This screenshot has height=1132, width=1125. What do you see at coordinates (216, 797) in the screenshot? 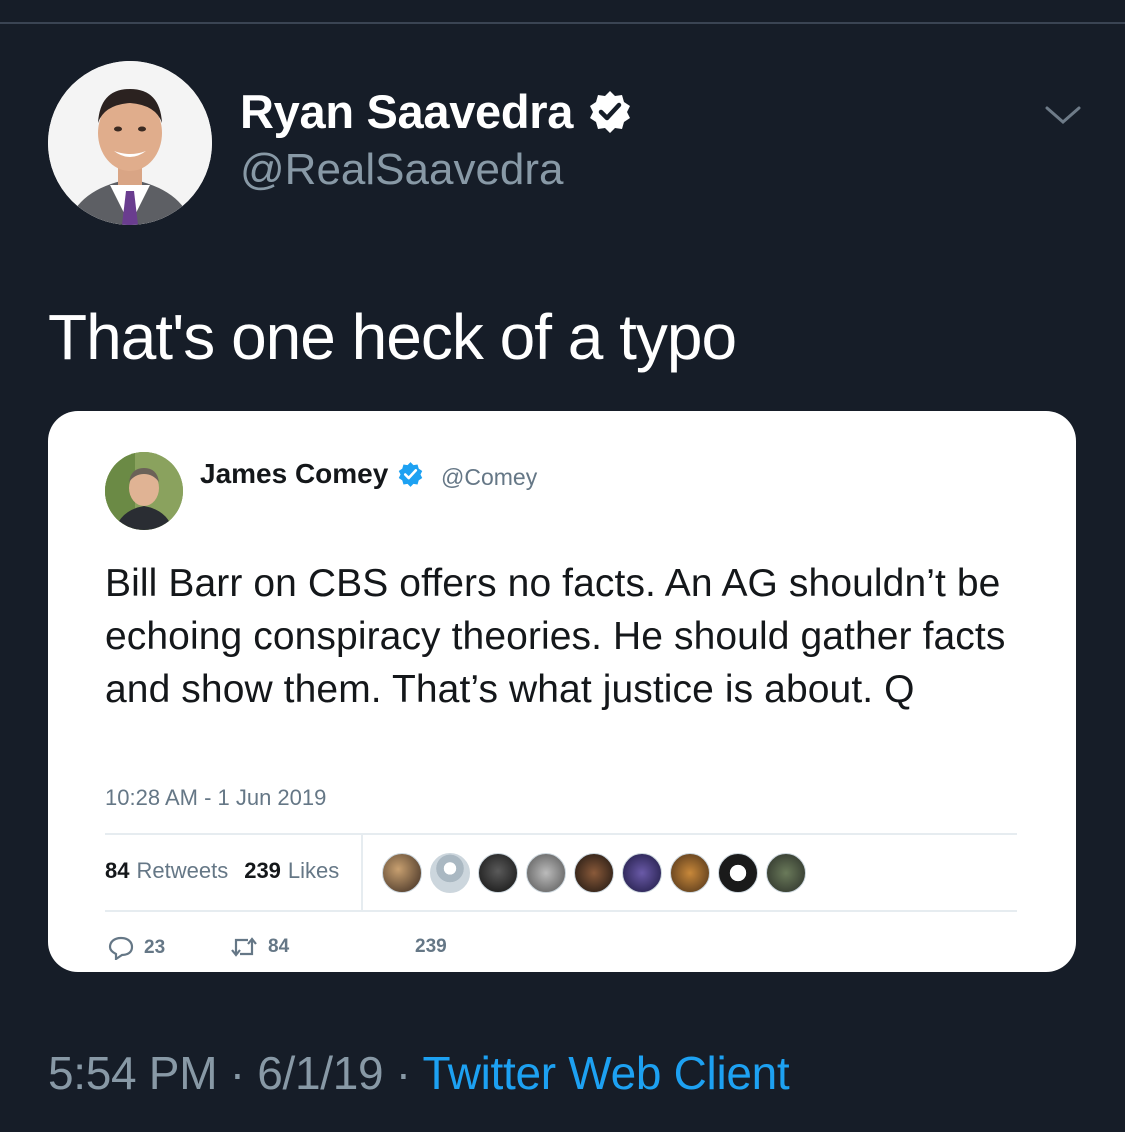
I see `embedded-timestamp: 10:28 AM - 1 Jun 2019` at bounding box center [216, 797].